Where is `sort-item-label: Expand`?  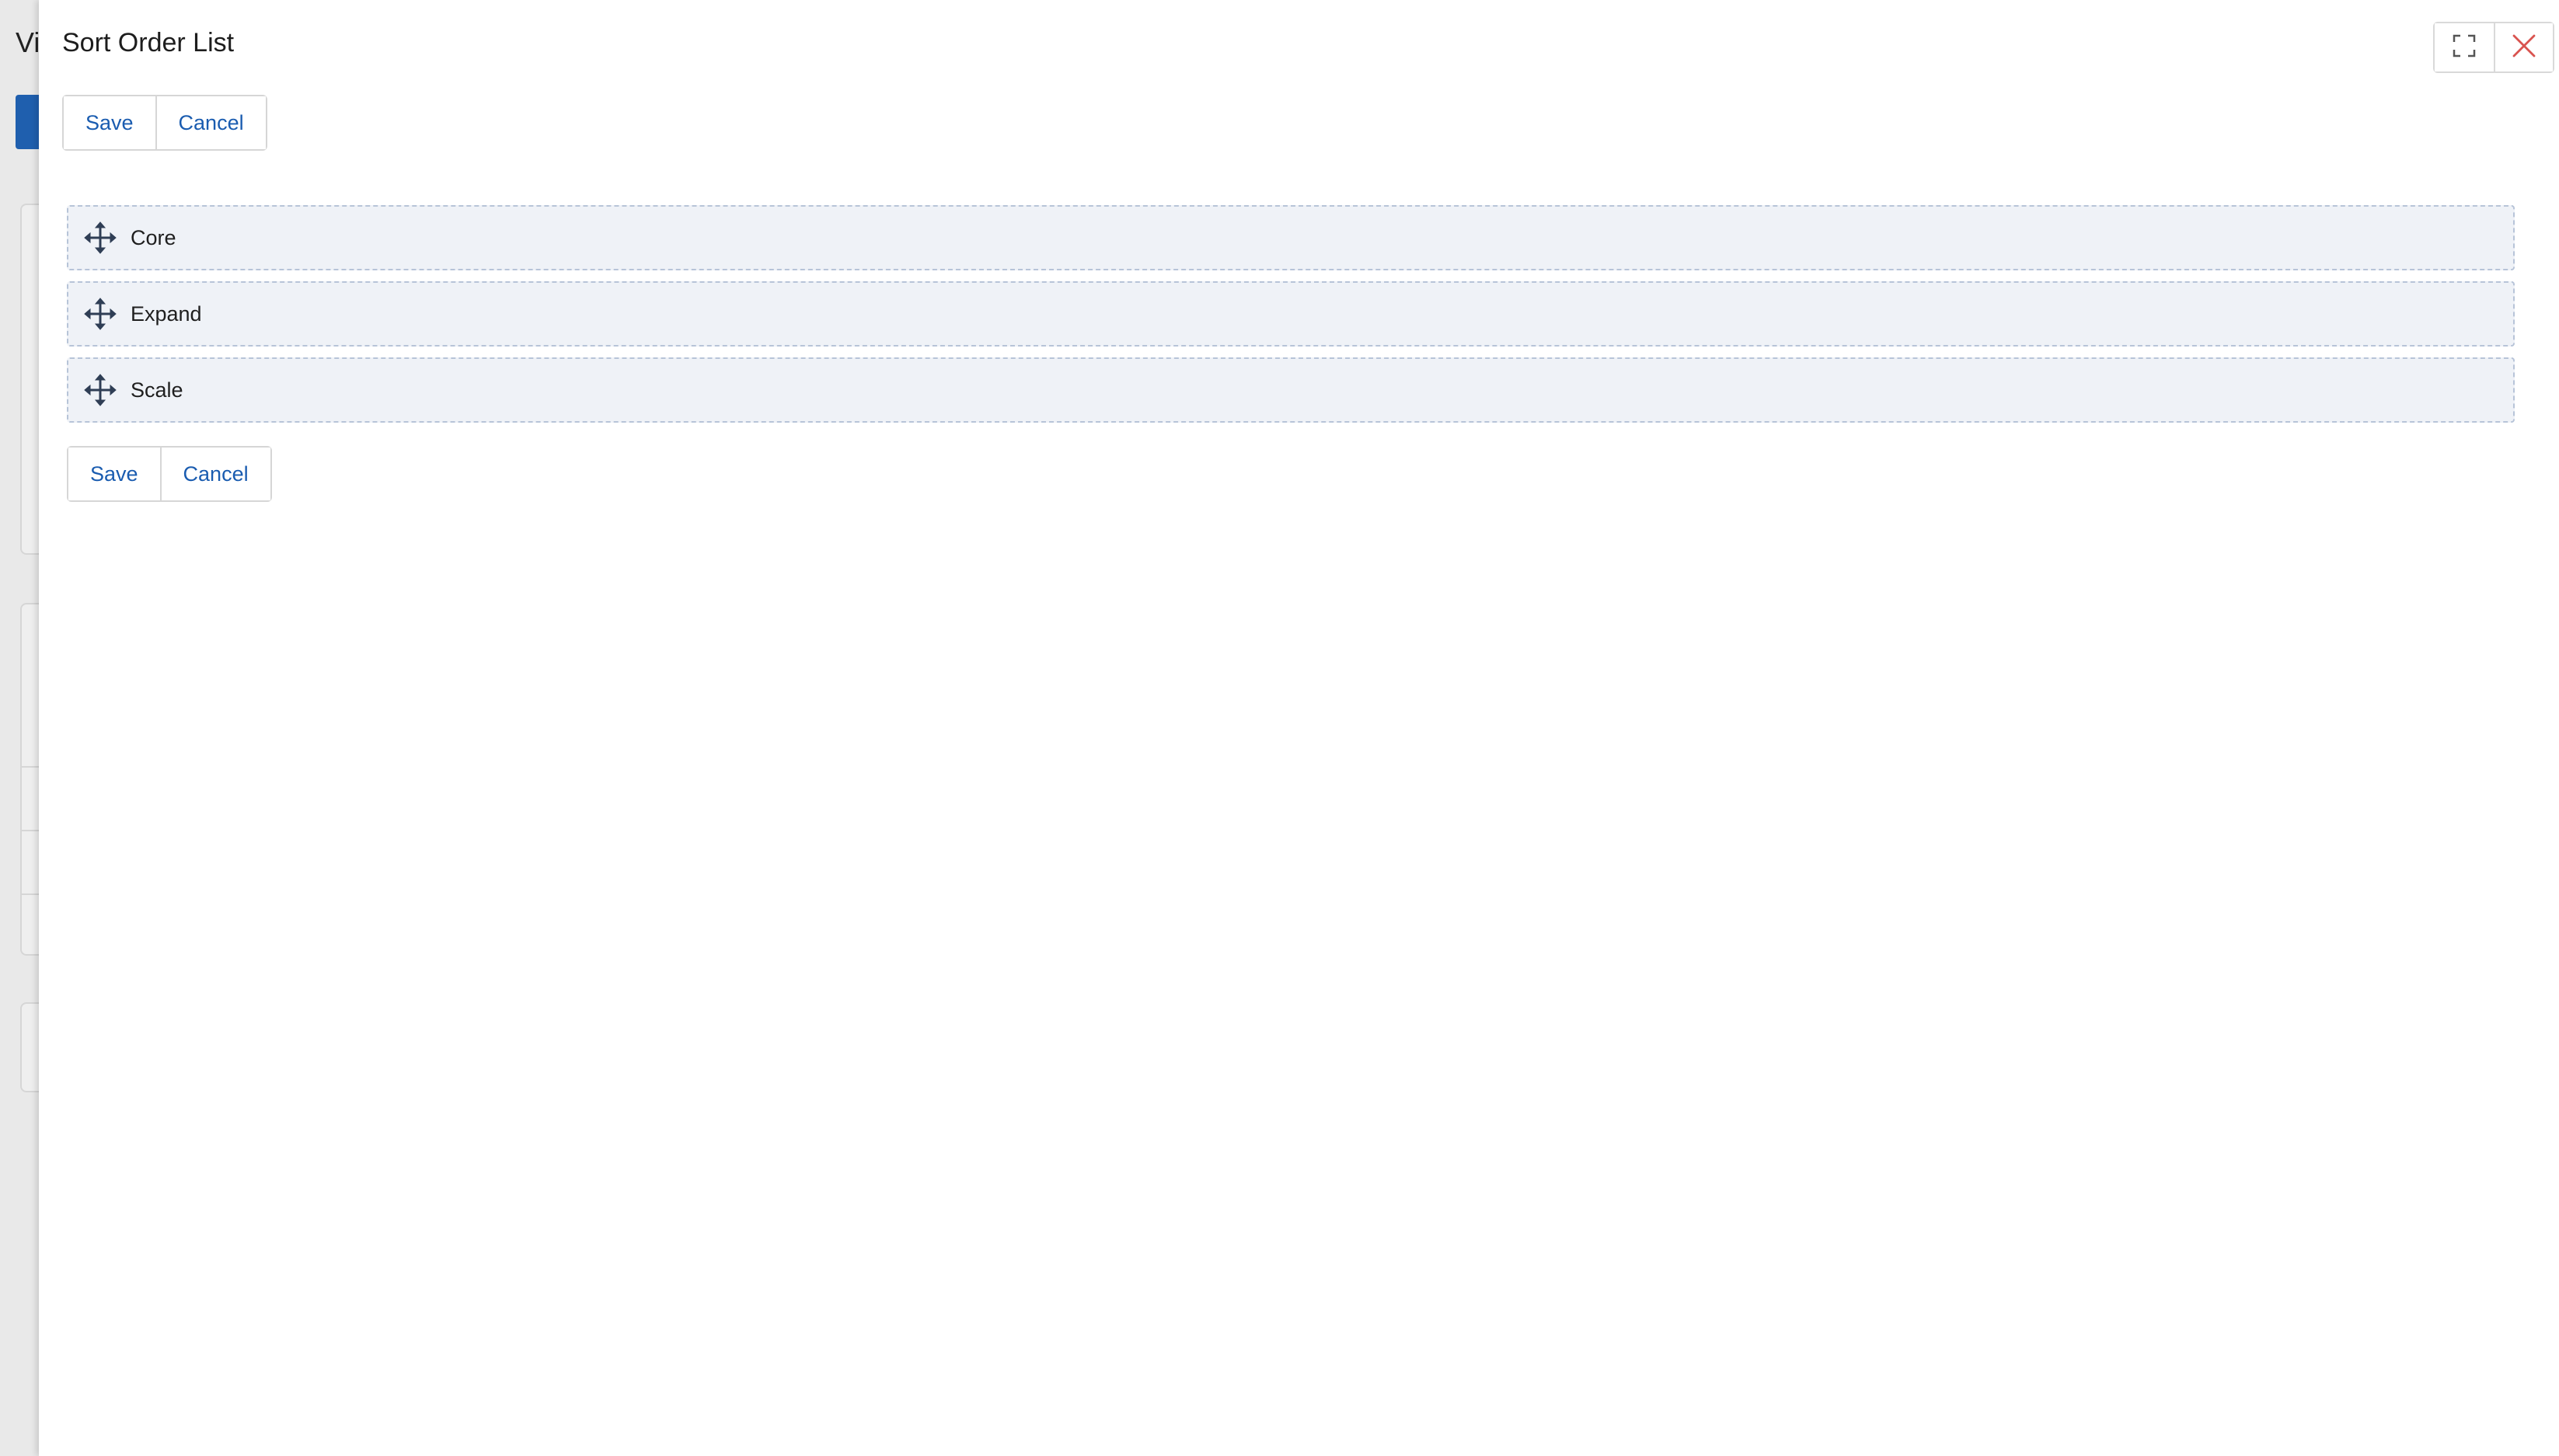 sort-item-label: Expand is located at coordinates (166, 314).